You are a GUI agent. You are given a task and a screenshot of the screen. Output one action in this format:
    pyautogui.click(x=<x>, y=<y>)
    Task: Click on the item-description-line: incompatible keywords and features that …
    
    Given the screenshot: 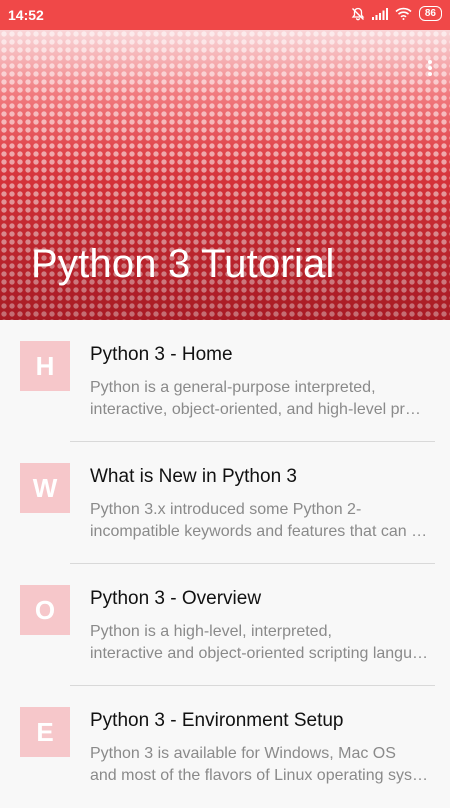 What is the action you would take?
    pyautogui.click(x=259, y=531)
    